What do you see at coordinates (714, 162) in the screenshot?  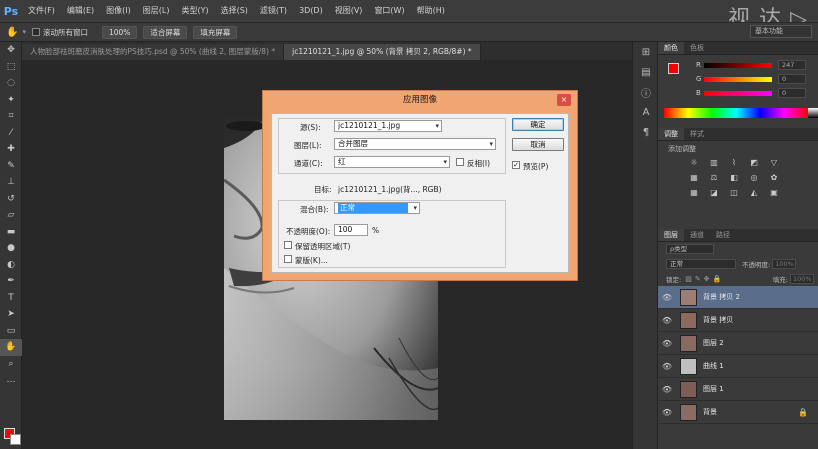 I see `levels-icon: ▥` at bounding box center [714, 162].